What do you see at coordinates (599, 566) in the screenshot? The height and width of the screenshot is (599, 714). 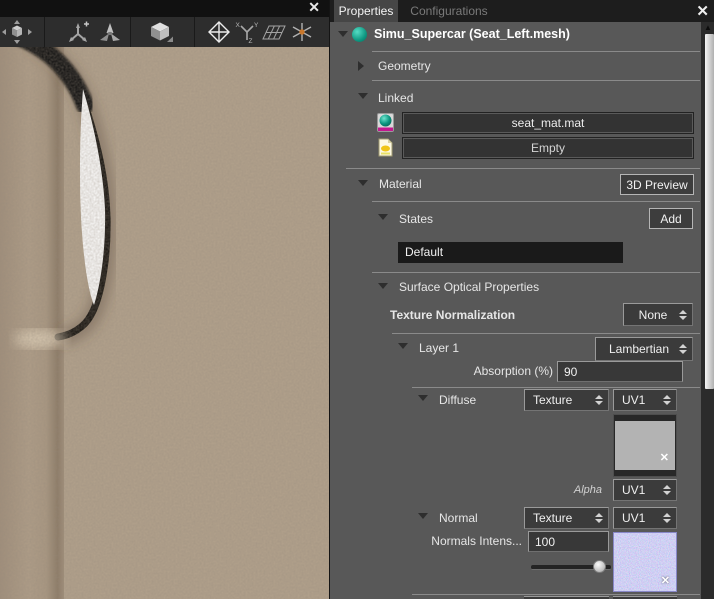 I see `normals-intensity-slider-handle` at bounding box center [599, 566].